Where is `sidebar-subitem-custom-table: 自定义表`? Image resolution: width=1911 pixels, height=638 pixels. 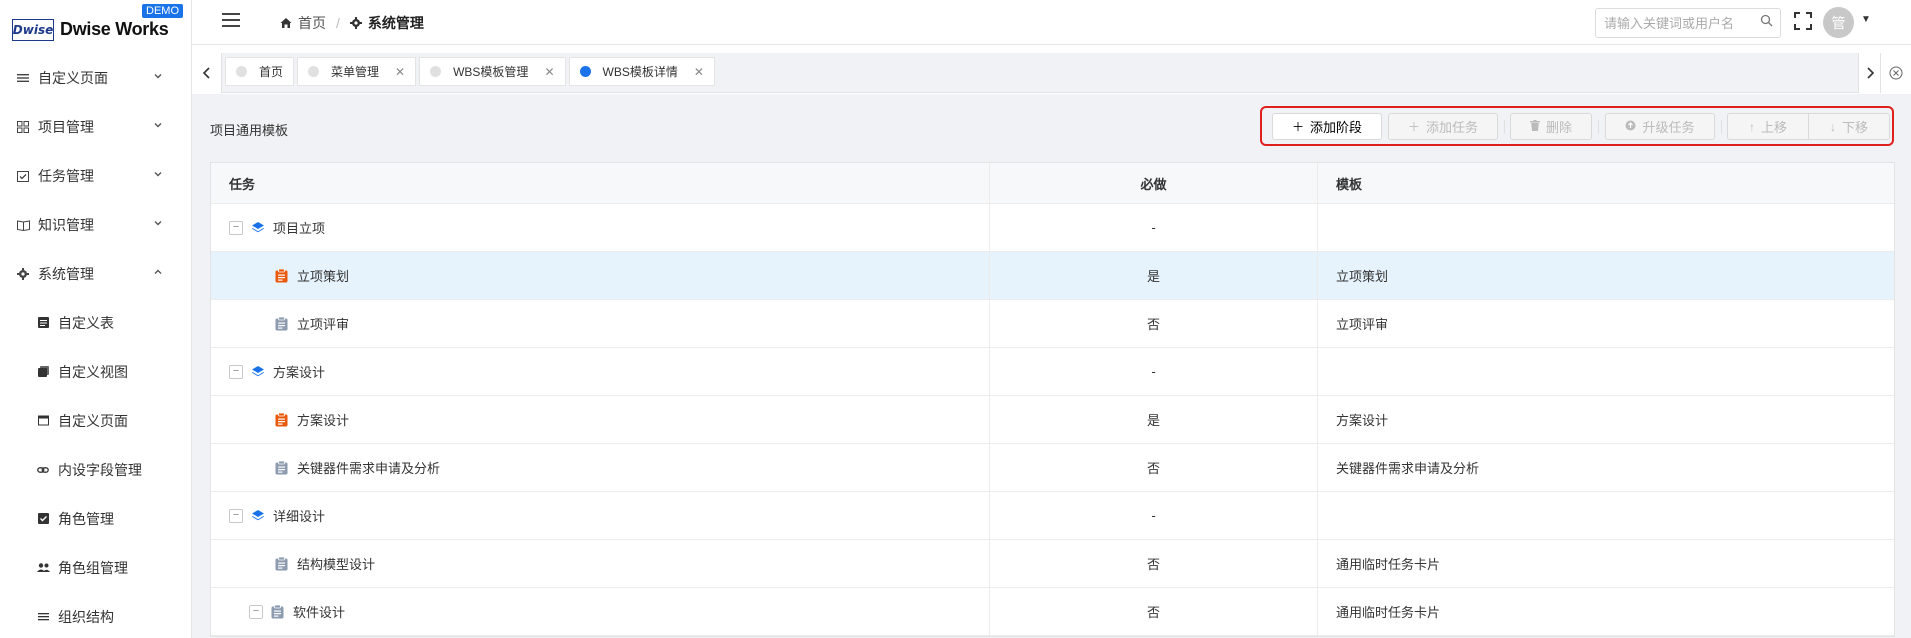
sidebar-subitem-custom-table: 自定义表 is located at coordinates (95, 322).